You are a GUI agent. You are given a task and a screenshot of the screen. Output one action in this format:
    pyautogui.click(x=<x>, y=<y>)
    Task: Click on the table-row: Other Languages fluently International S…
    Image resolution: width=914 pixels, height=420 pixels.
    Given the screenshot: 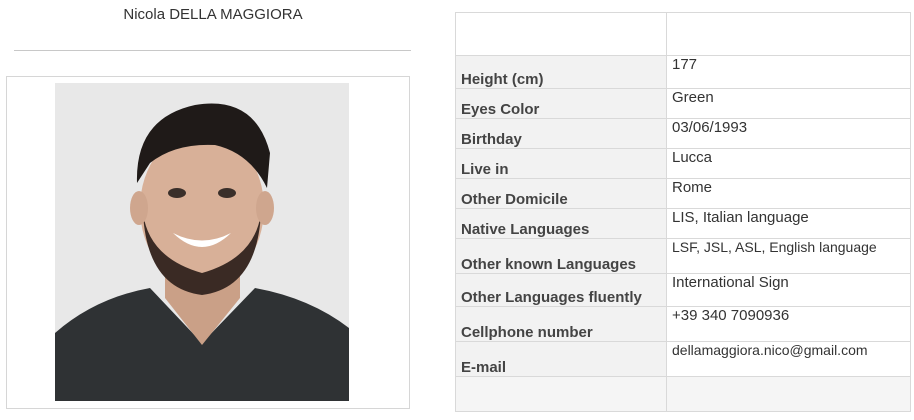 What is the action you would take?
    pyautogui.click(x=683, y=290)
    